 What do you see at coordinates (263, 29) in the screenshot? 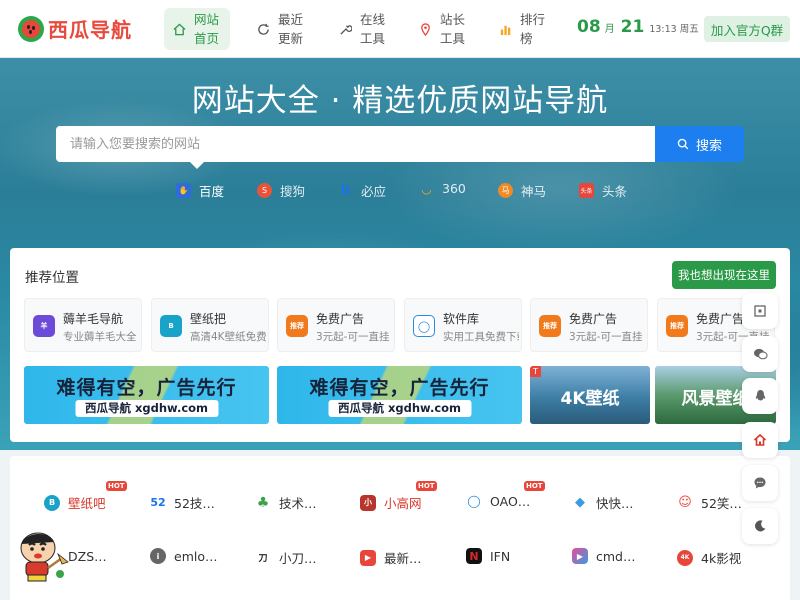
I see `refresh-icon` at bounding box center [263, 29].